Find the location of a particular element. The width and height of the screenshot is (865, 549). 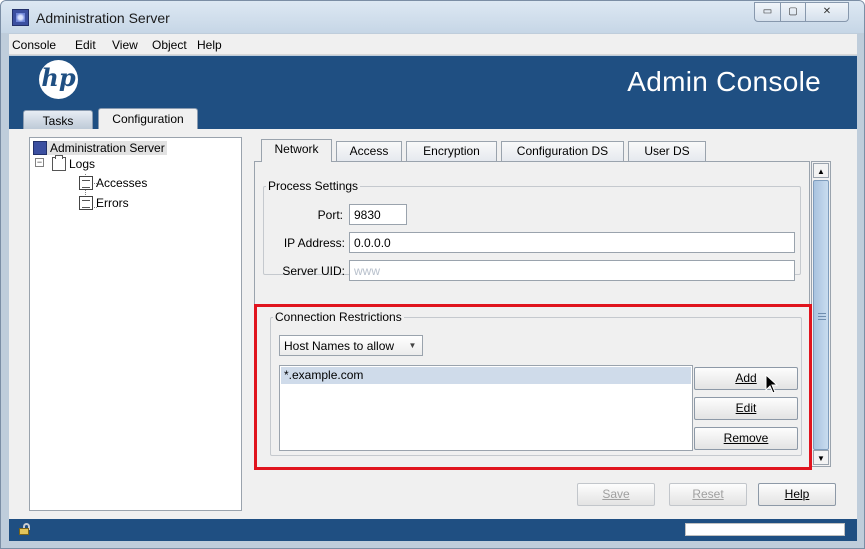

menu-console: Console is located at coordinates (34, 45).